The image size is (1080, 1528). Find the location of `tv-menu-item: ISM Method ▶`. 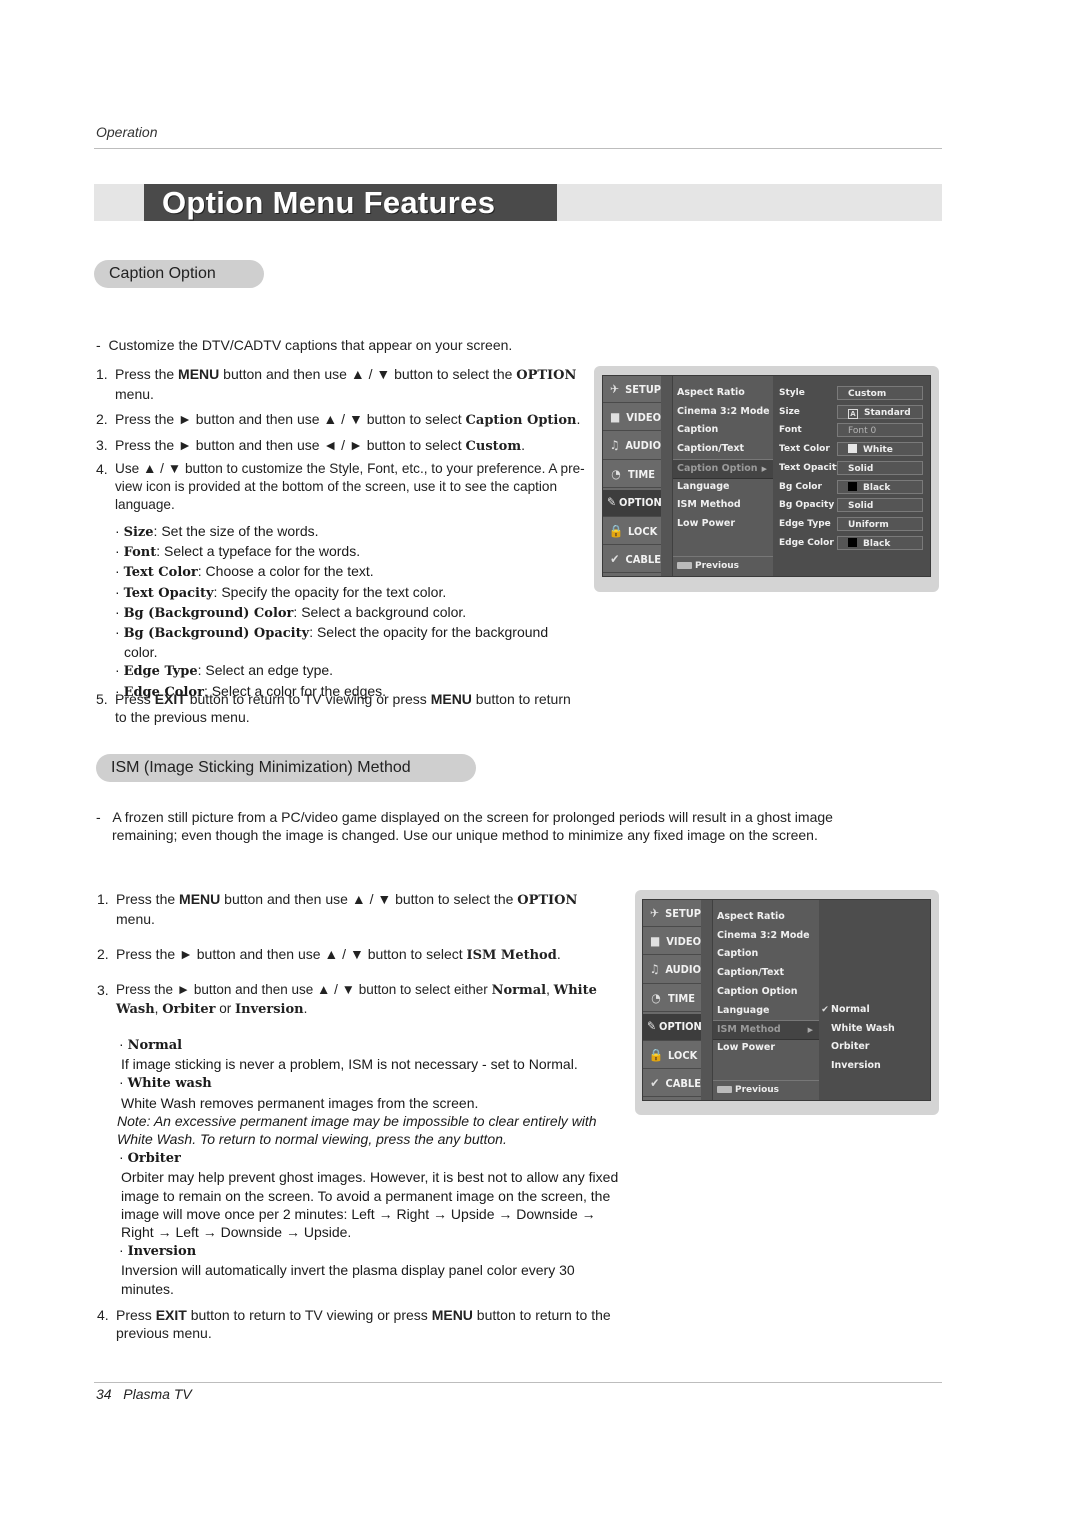

tv-menu-item: ISM Method ▶ is located at coordinates (766, 1030).